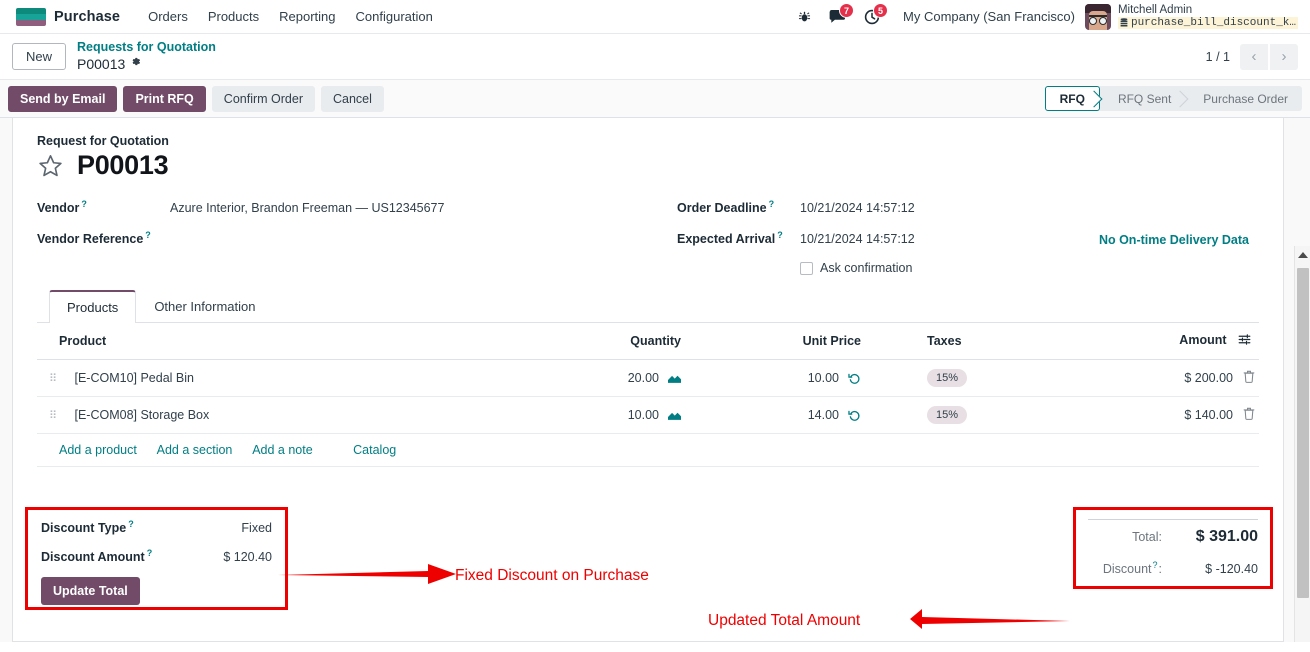 This screenshot has height=652, width=1310. Describe the element at coordinates (97, 556) in the screenshot. I see `discount-amount-label: Discount Amount?` at that location.